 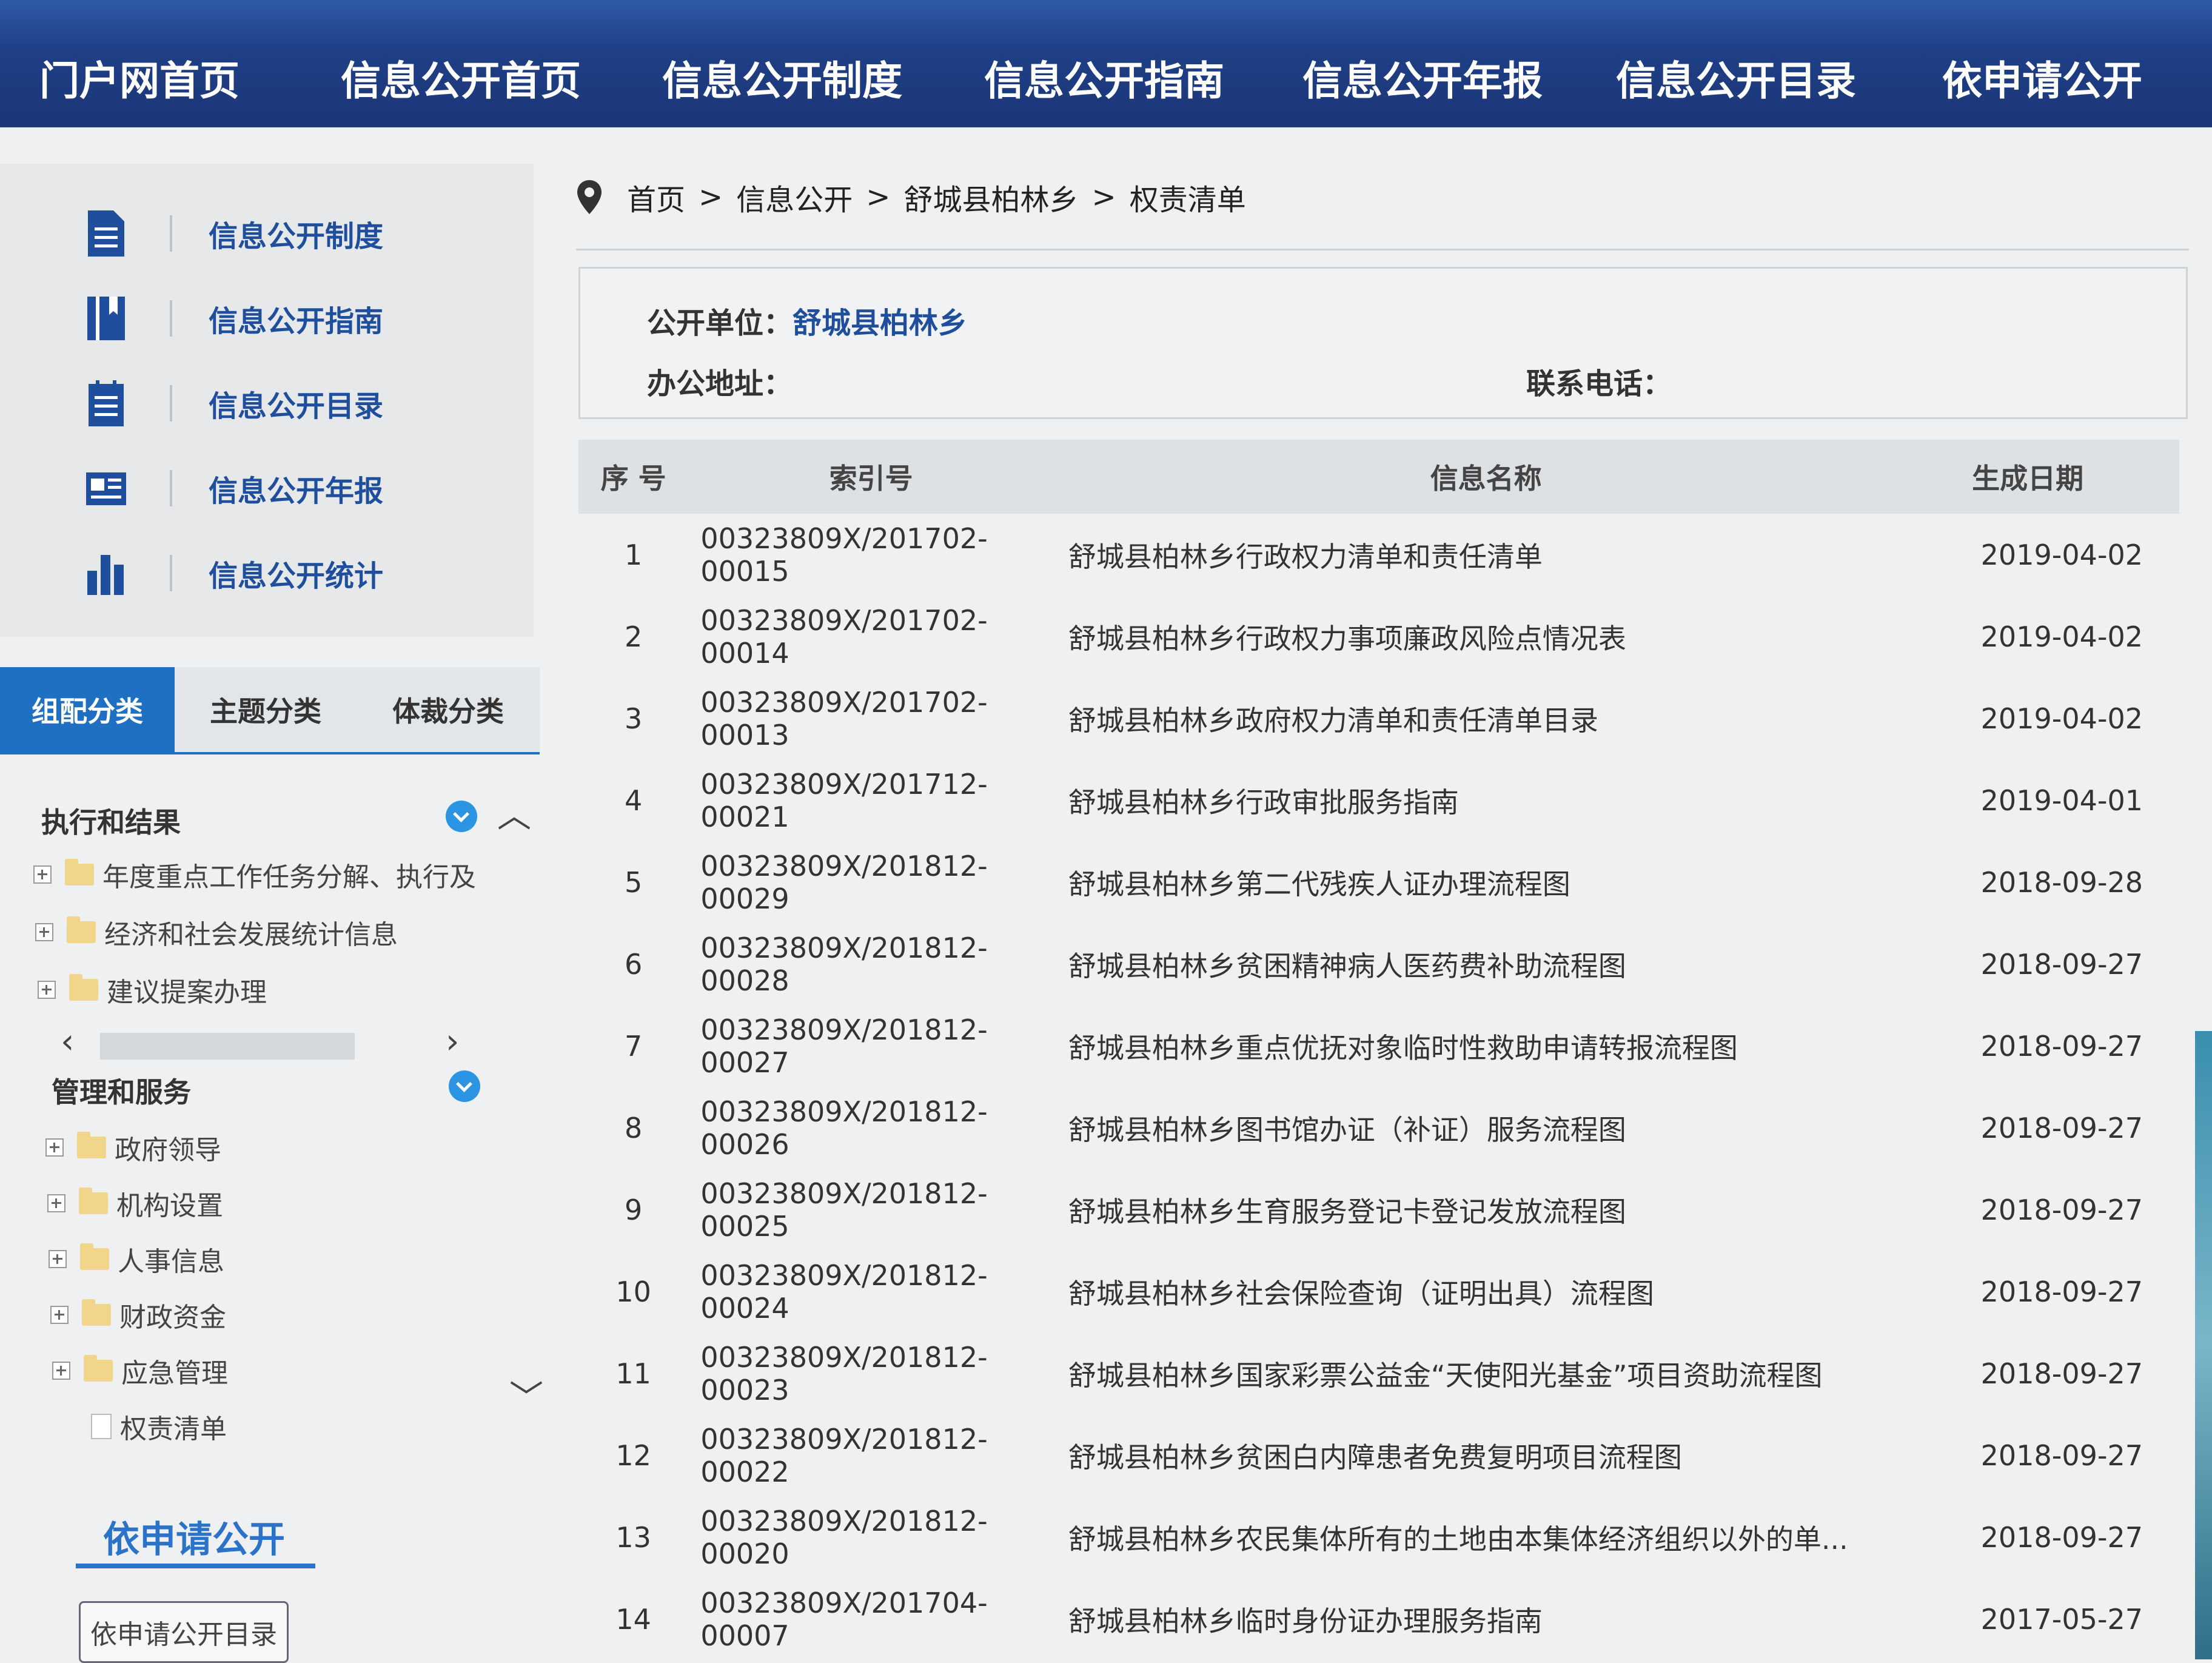 What do you see at coordinates (452, 1041) in the screenshot?
I see `scroll-right-icon: ›` at bounding box center [452, 1041].